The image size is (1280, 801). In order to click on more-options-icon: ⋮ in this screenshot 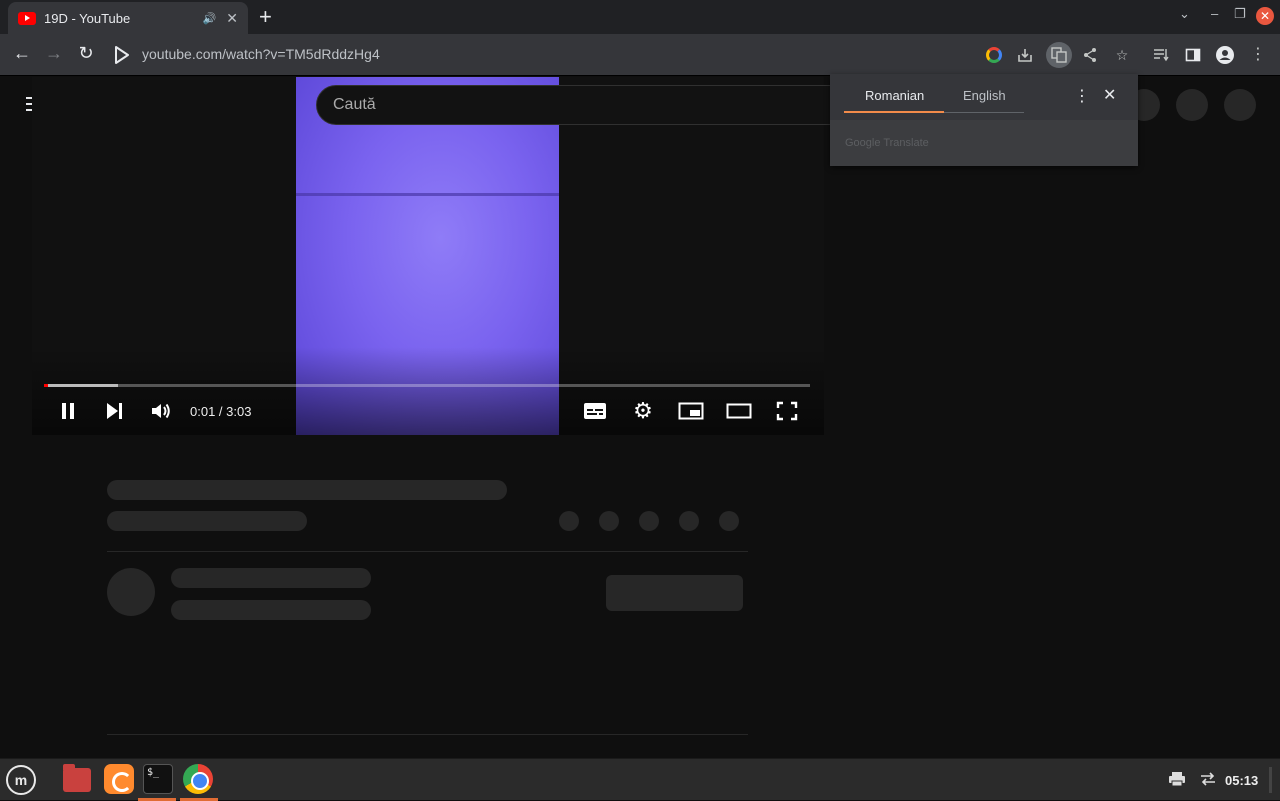, I will do `click(1082, 96)`.